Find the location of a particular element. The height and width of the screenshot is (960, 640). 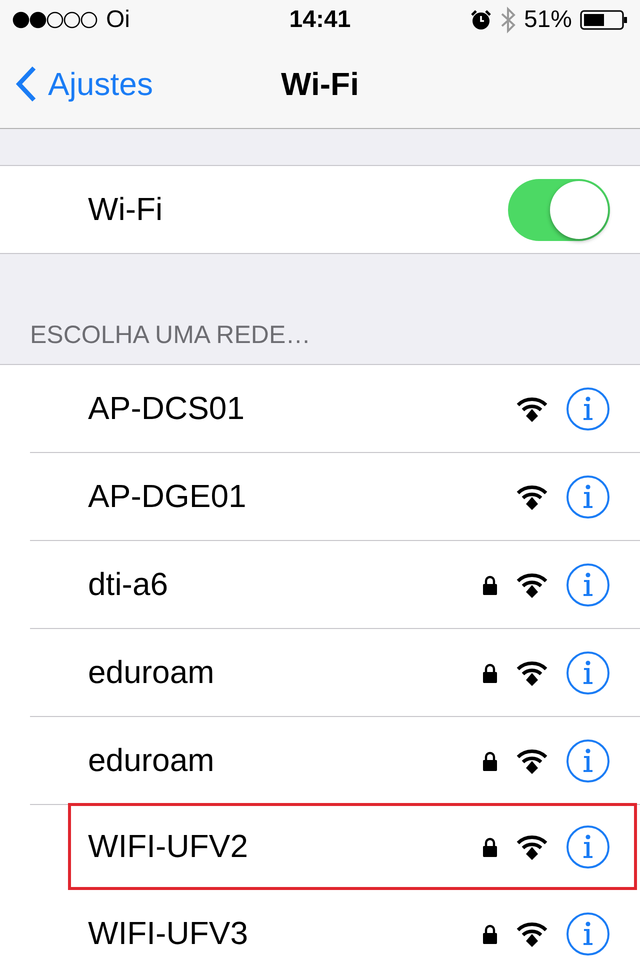

network-row: AP-DGE01 is located at coordinates (335, 496).